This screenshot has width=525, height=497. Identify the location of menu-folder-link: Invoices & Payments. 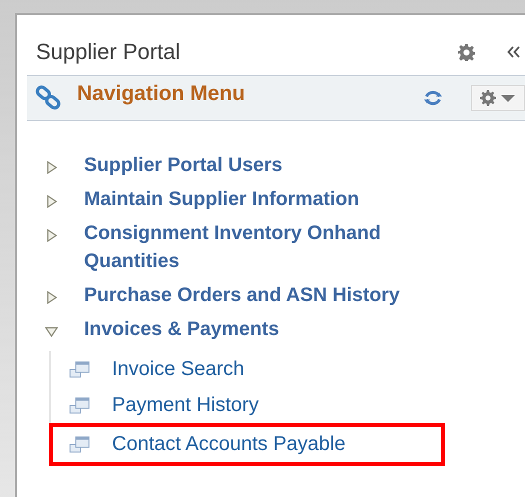
(182, 329).